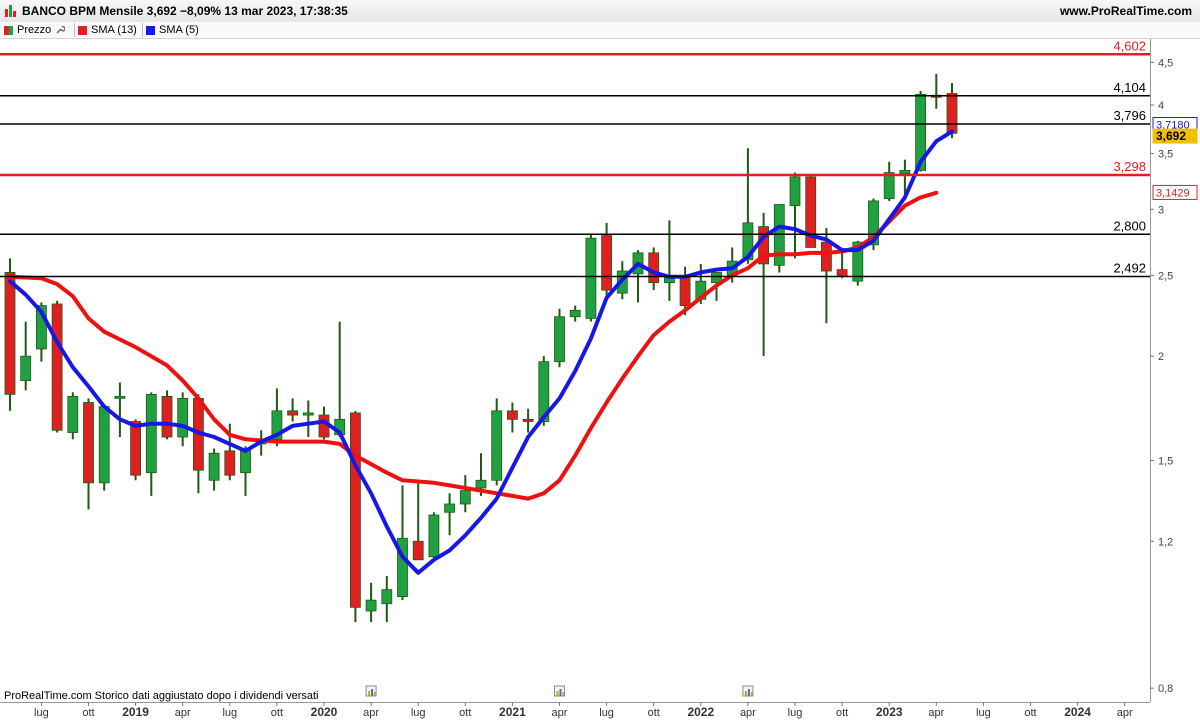  I want to click on x-tick-label: 2024, so click(1077, 712).